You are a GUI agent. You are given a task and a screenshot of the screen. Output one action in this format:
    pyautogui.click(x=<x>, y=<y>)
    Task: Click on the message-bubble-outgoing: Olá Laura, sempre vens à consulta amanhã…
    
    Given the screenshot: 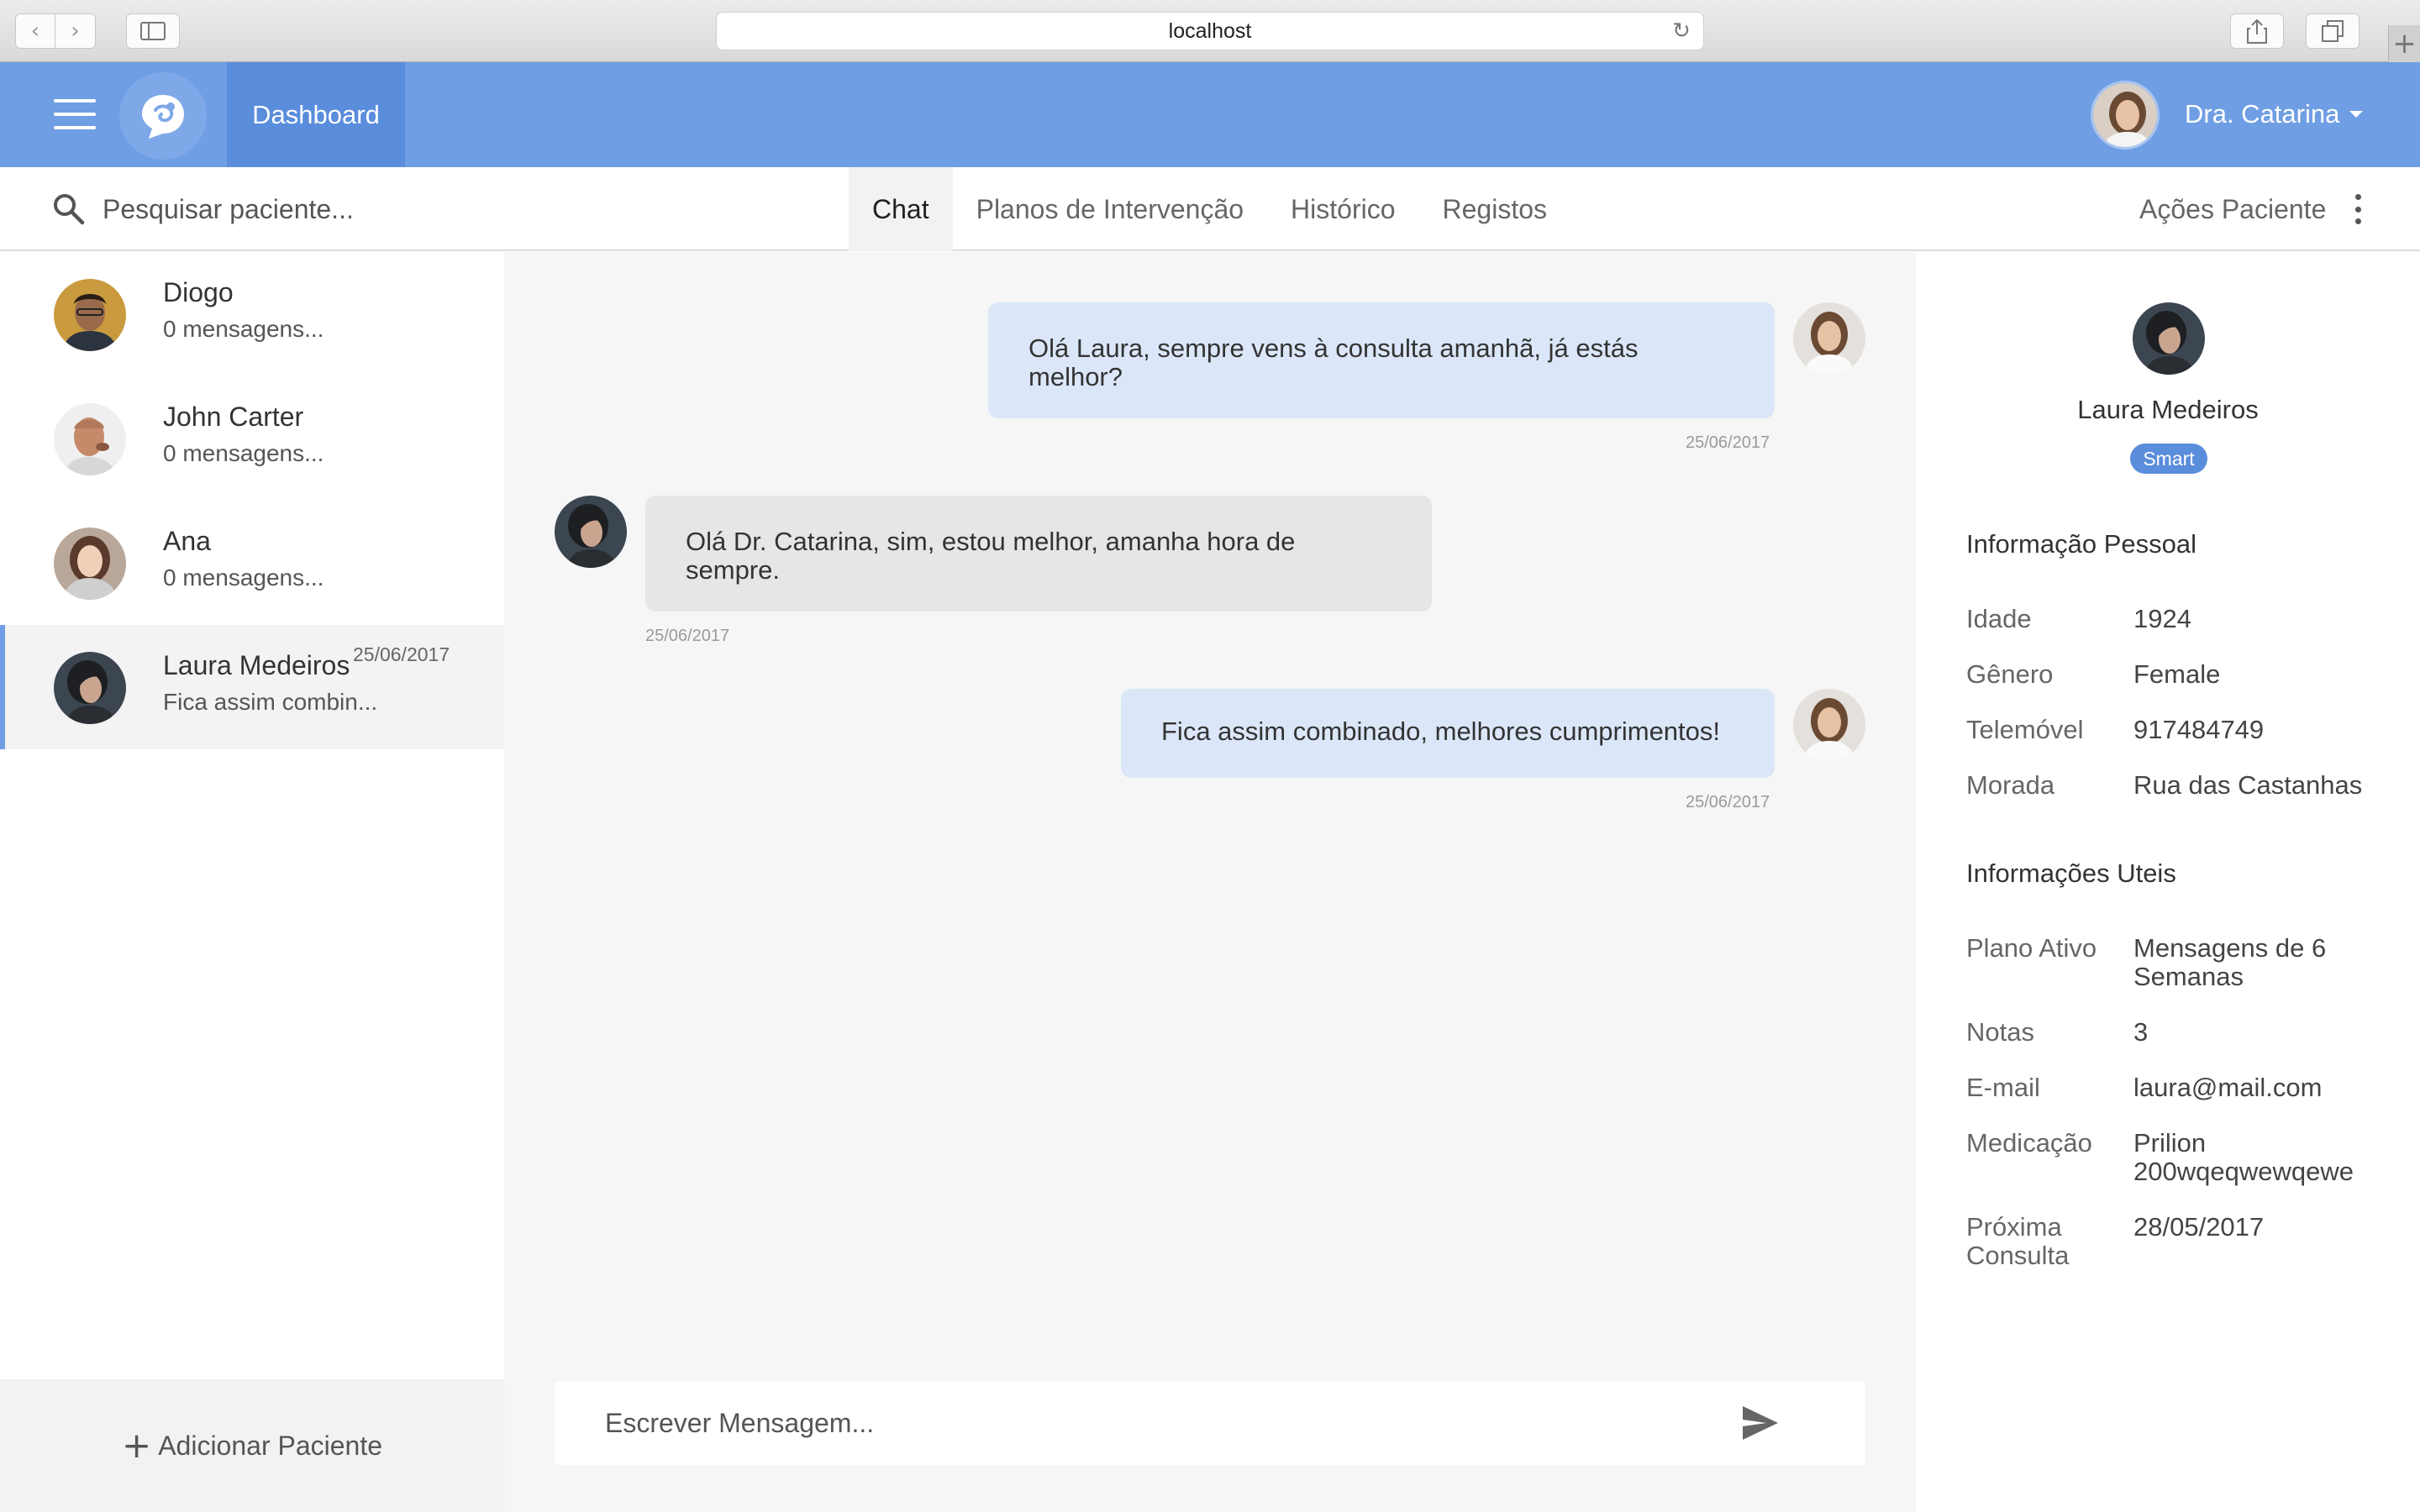 What is the action you would take?
    pyautogui.click(x=1381, y=360)
    